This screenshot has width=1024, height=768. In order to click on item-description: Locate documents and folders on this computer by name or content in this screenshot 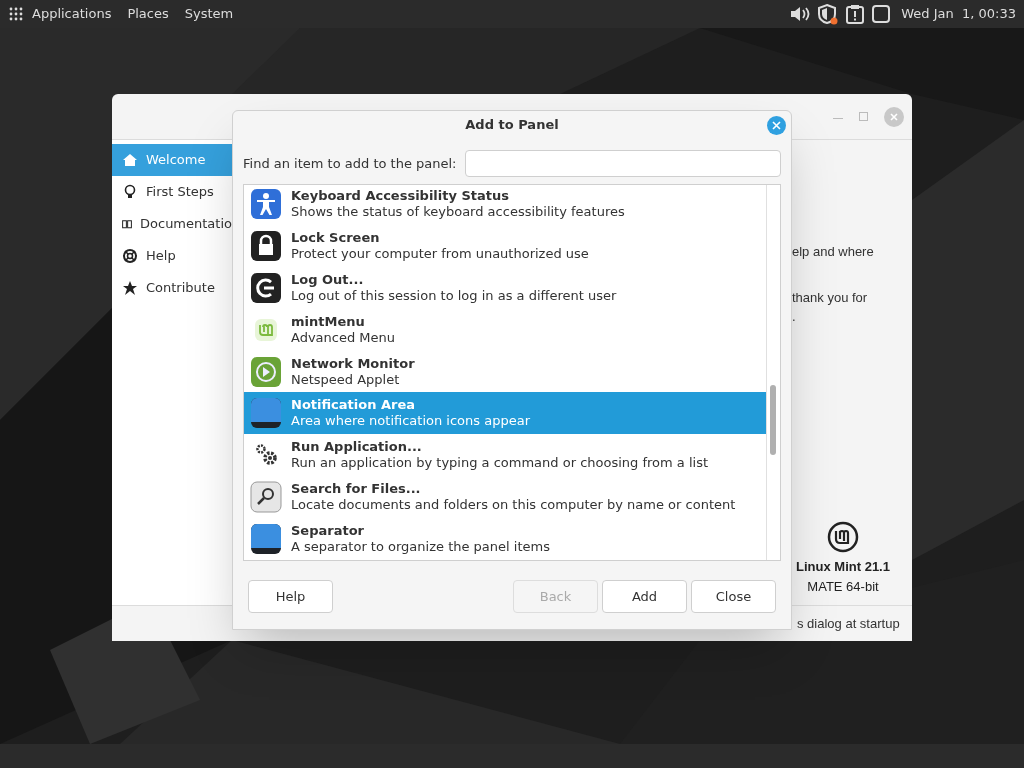, I will do `click(513, 505)`.